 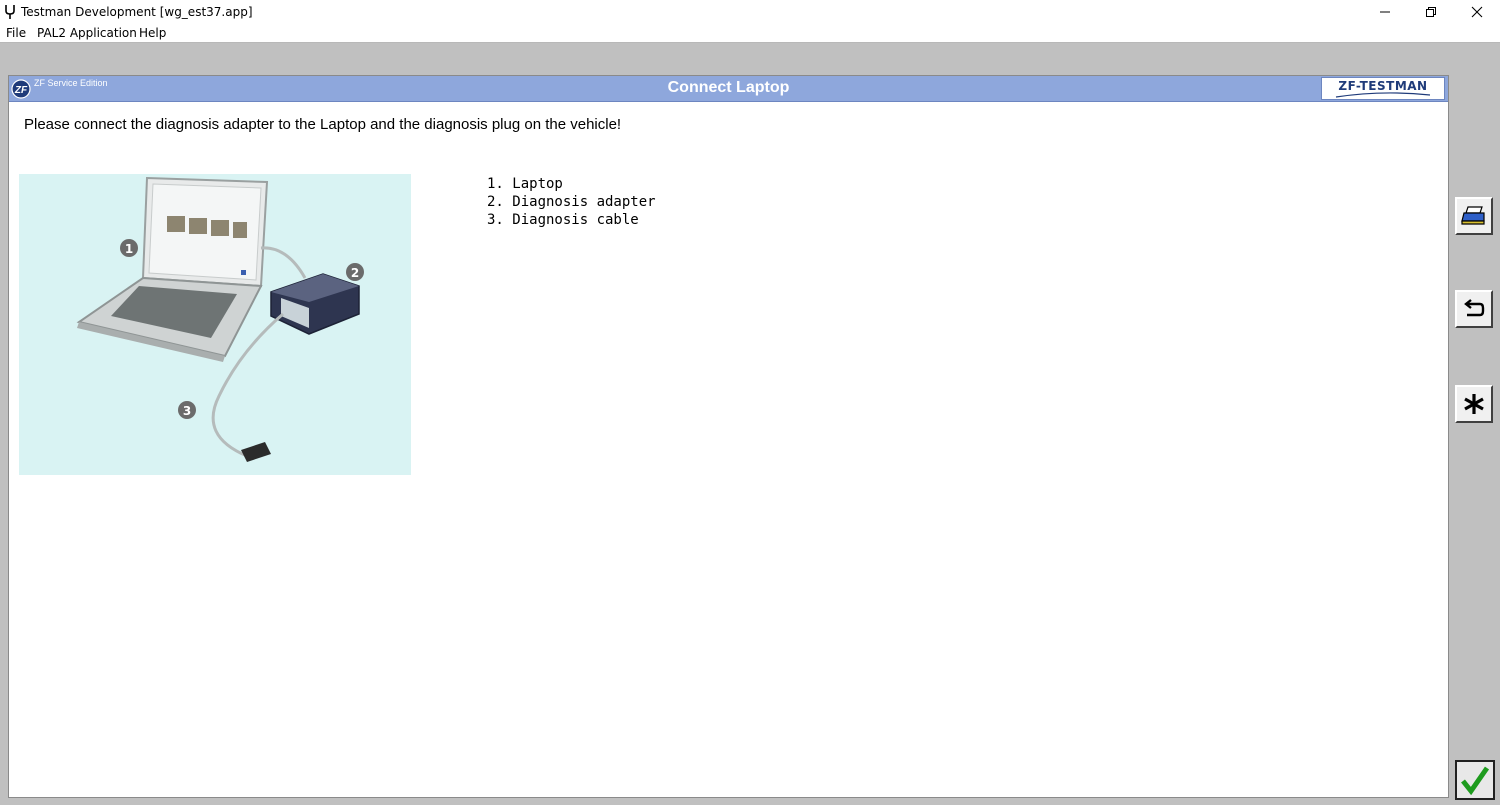 I want to click on close-icon, so click(x=1477, y=12).